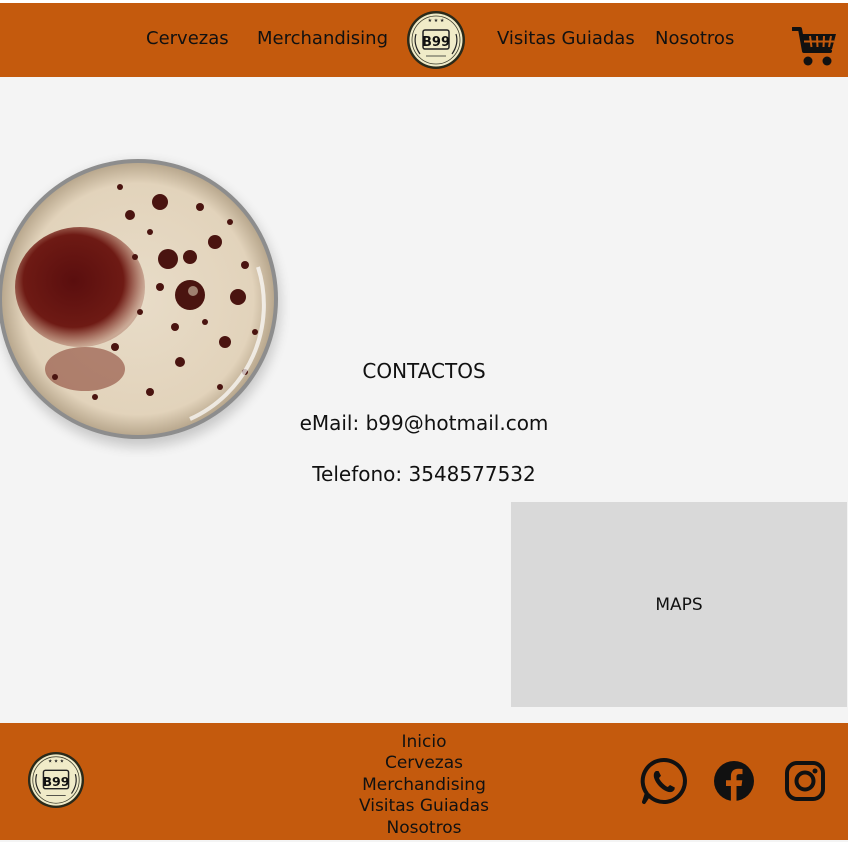 This screenshot has width=848, height=842. I want to click on footer-logo: ★ ★ ★ B99, so click(56, 780).